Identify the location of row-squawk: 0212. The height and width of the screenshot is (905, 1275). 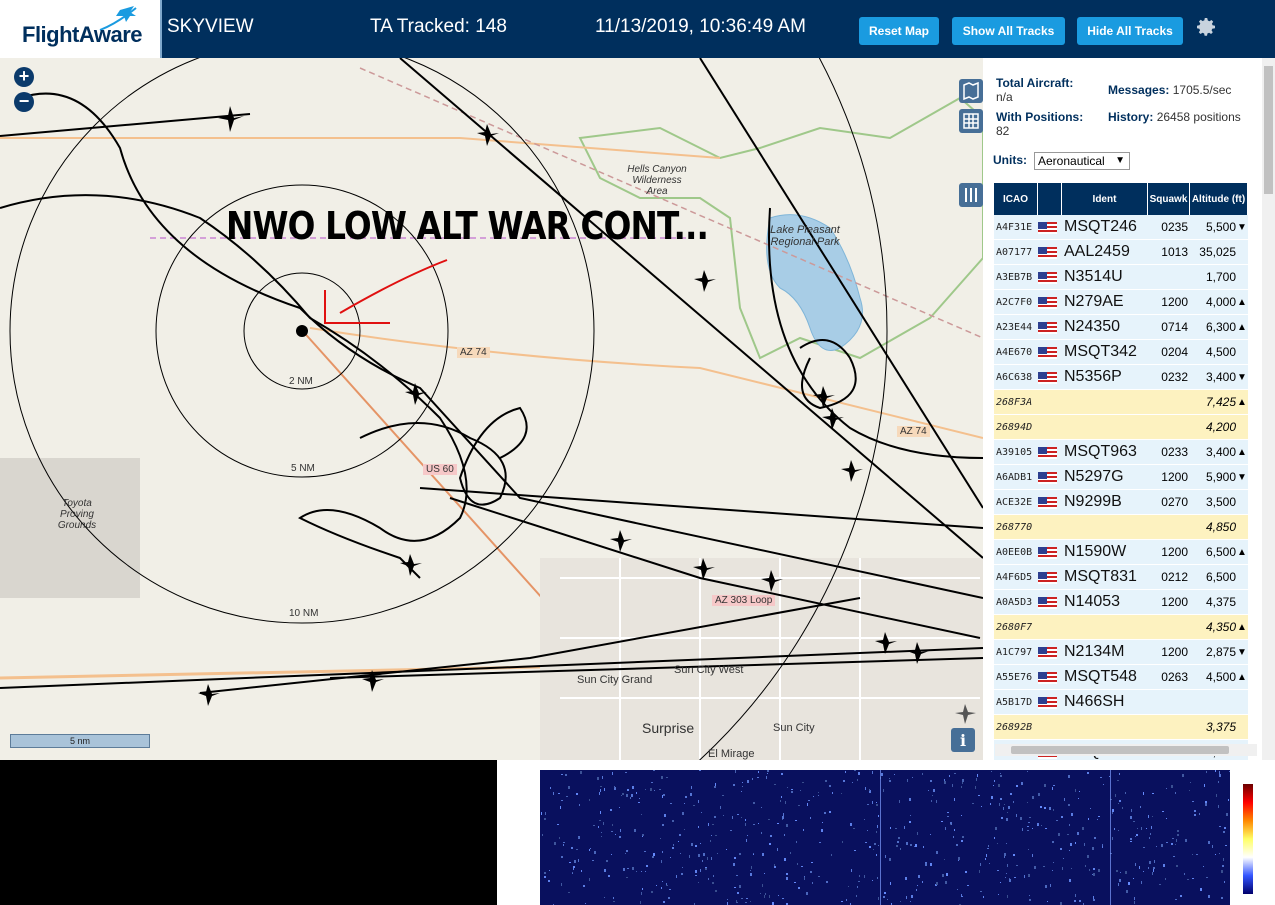
(1174, 577).